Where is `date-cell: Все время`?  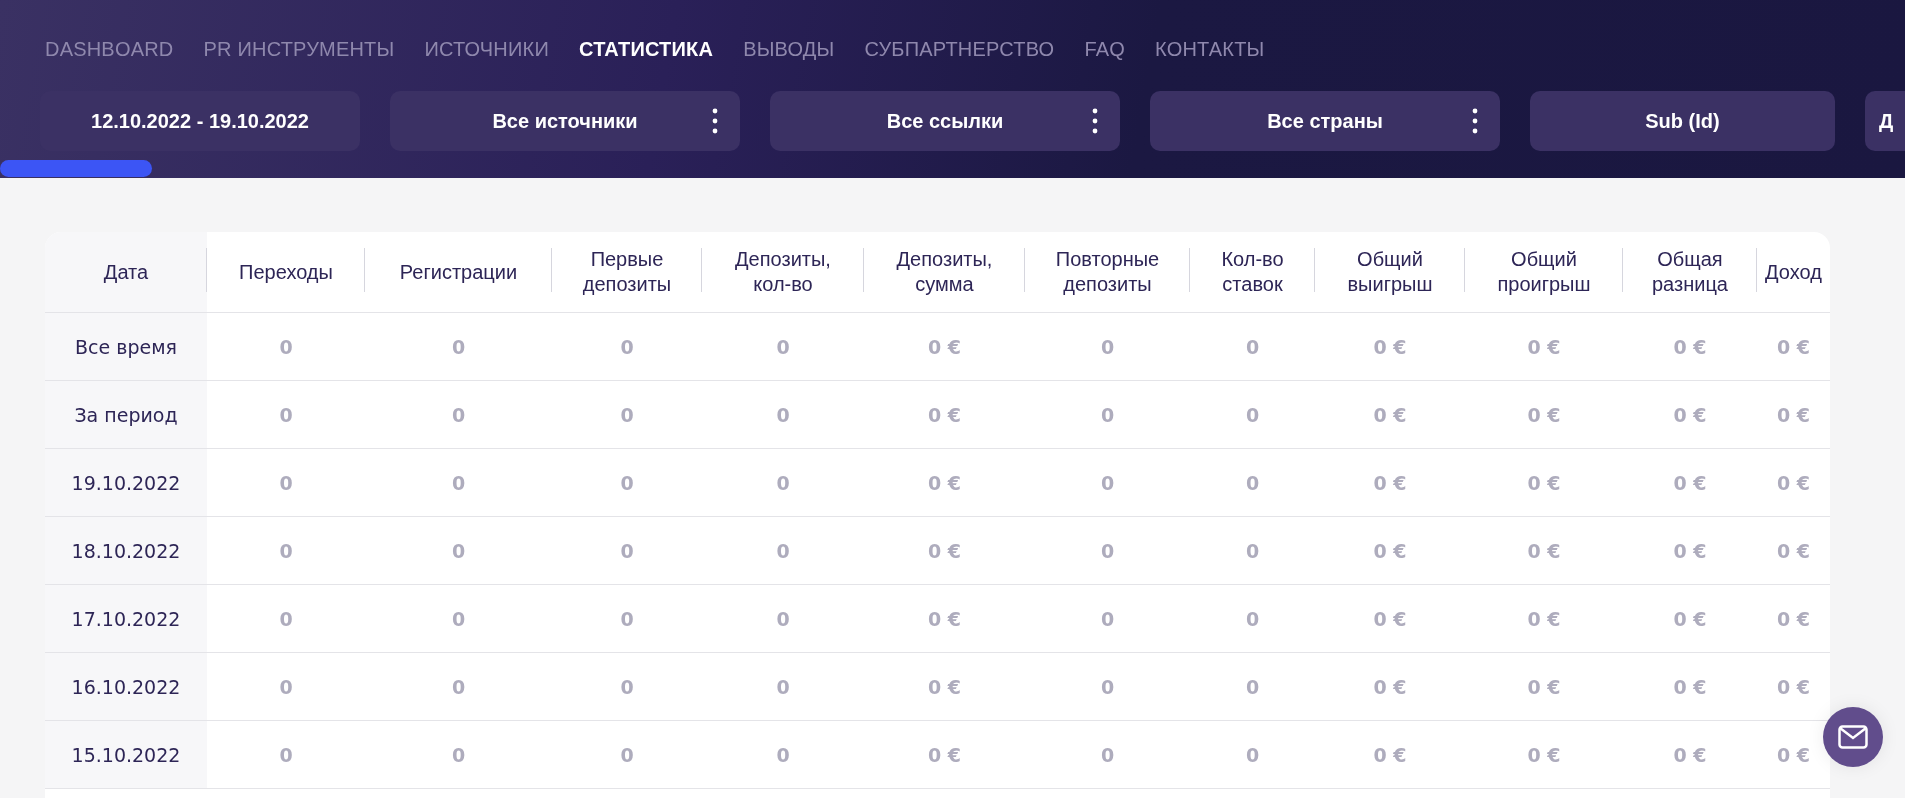
date-cell: Все время is located at coordinates (126, 346).